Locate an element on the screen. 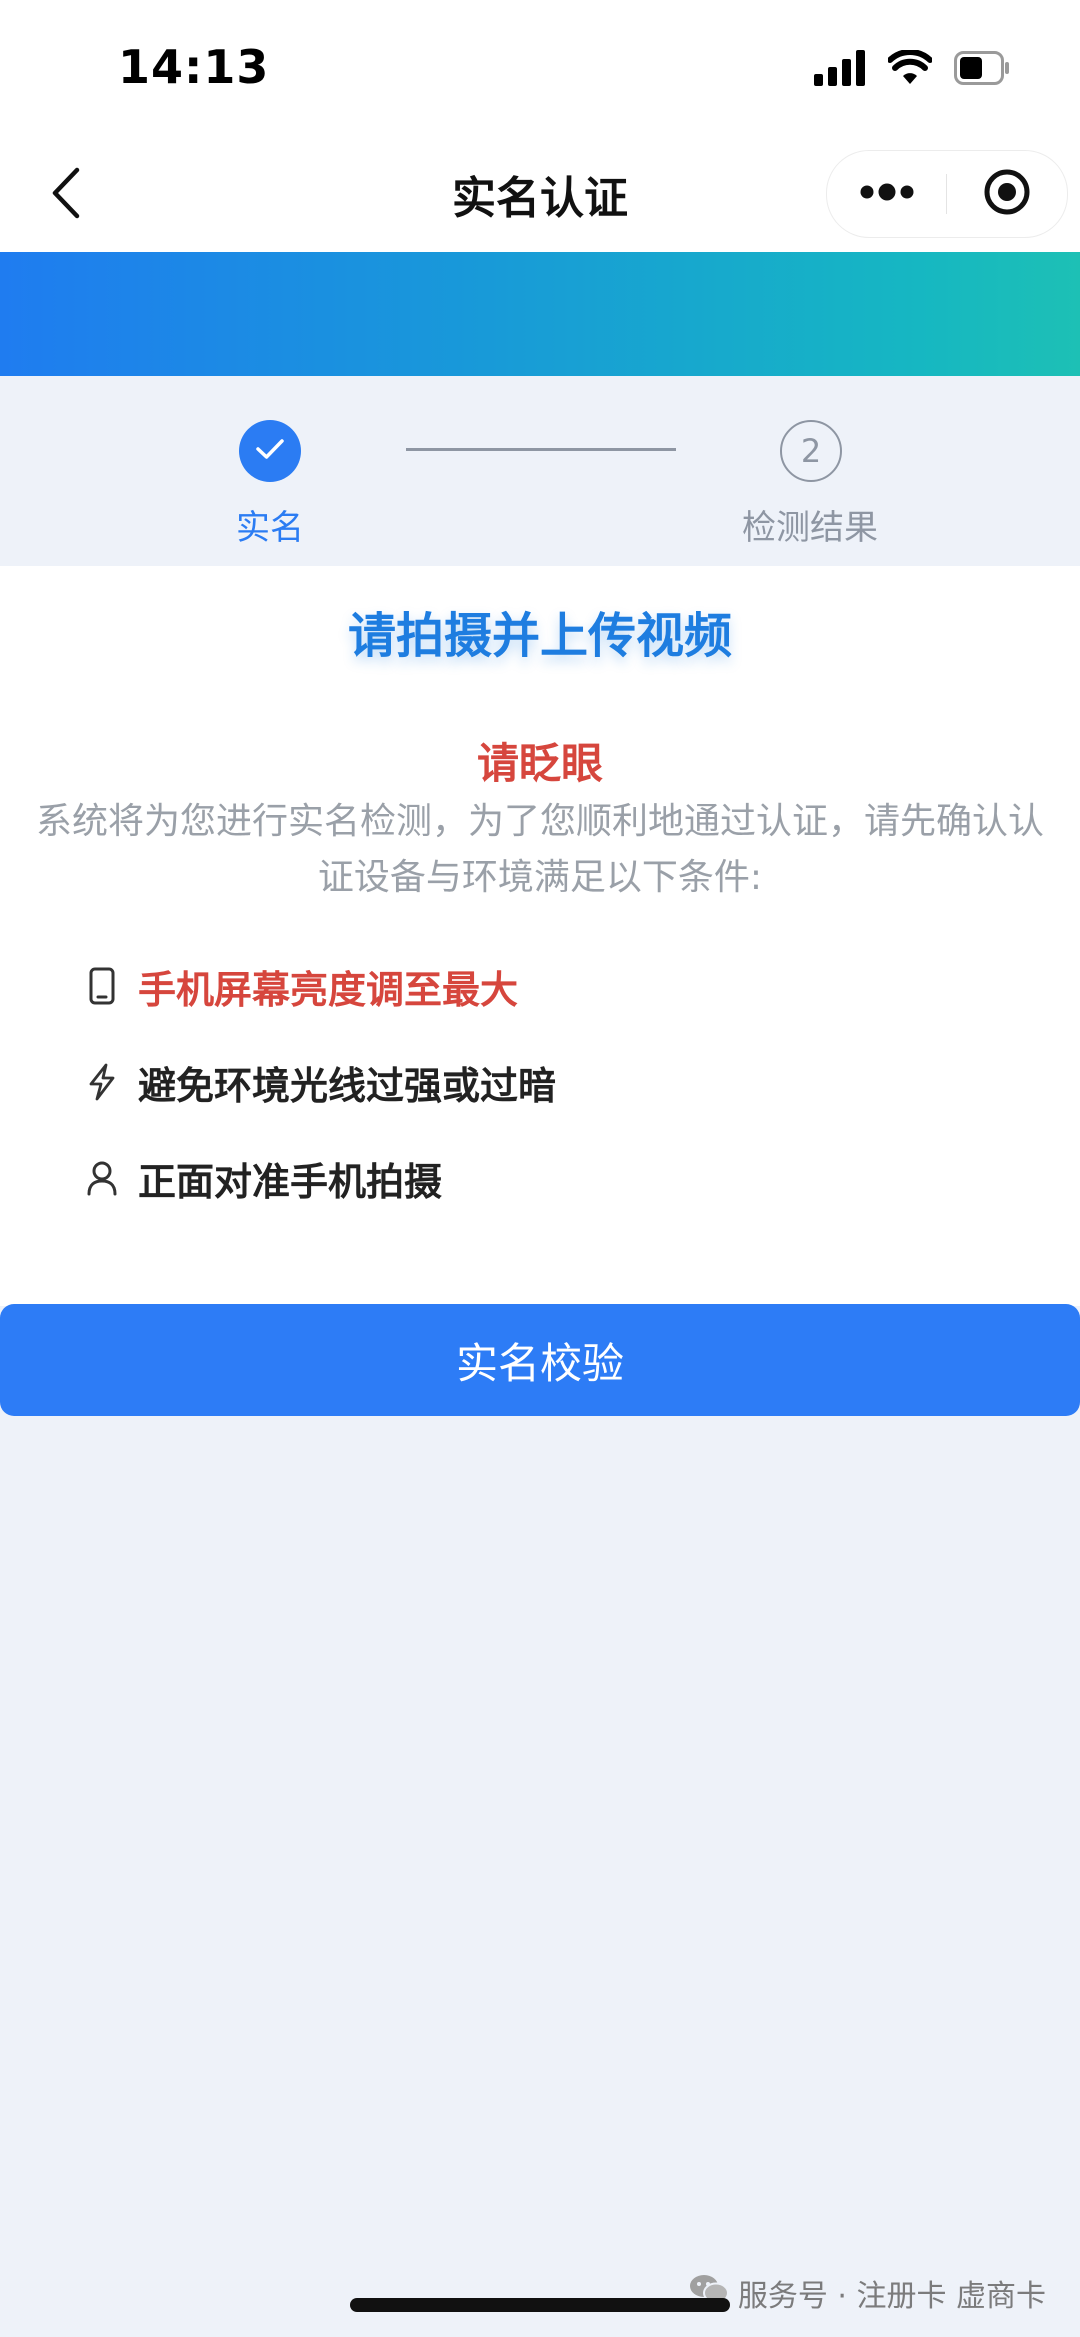 This screenshot has height=2337, width=1080. requirement-text: 正面对准手机拍摄 is located at coordinates (290, 1181).